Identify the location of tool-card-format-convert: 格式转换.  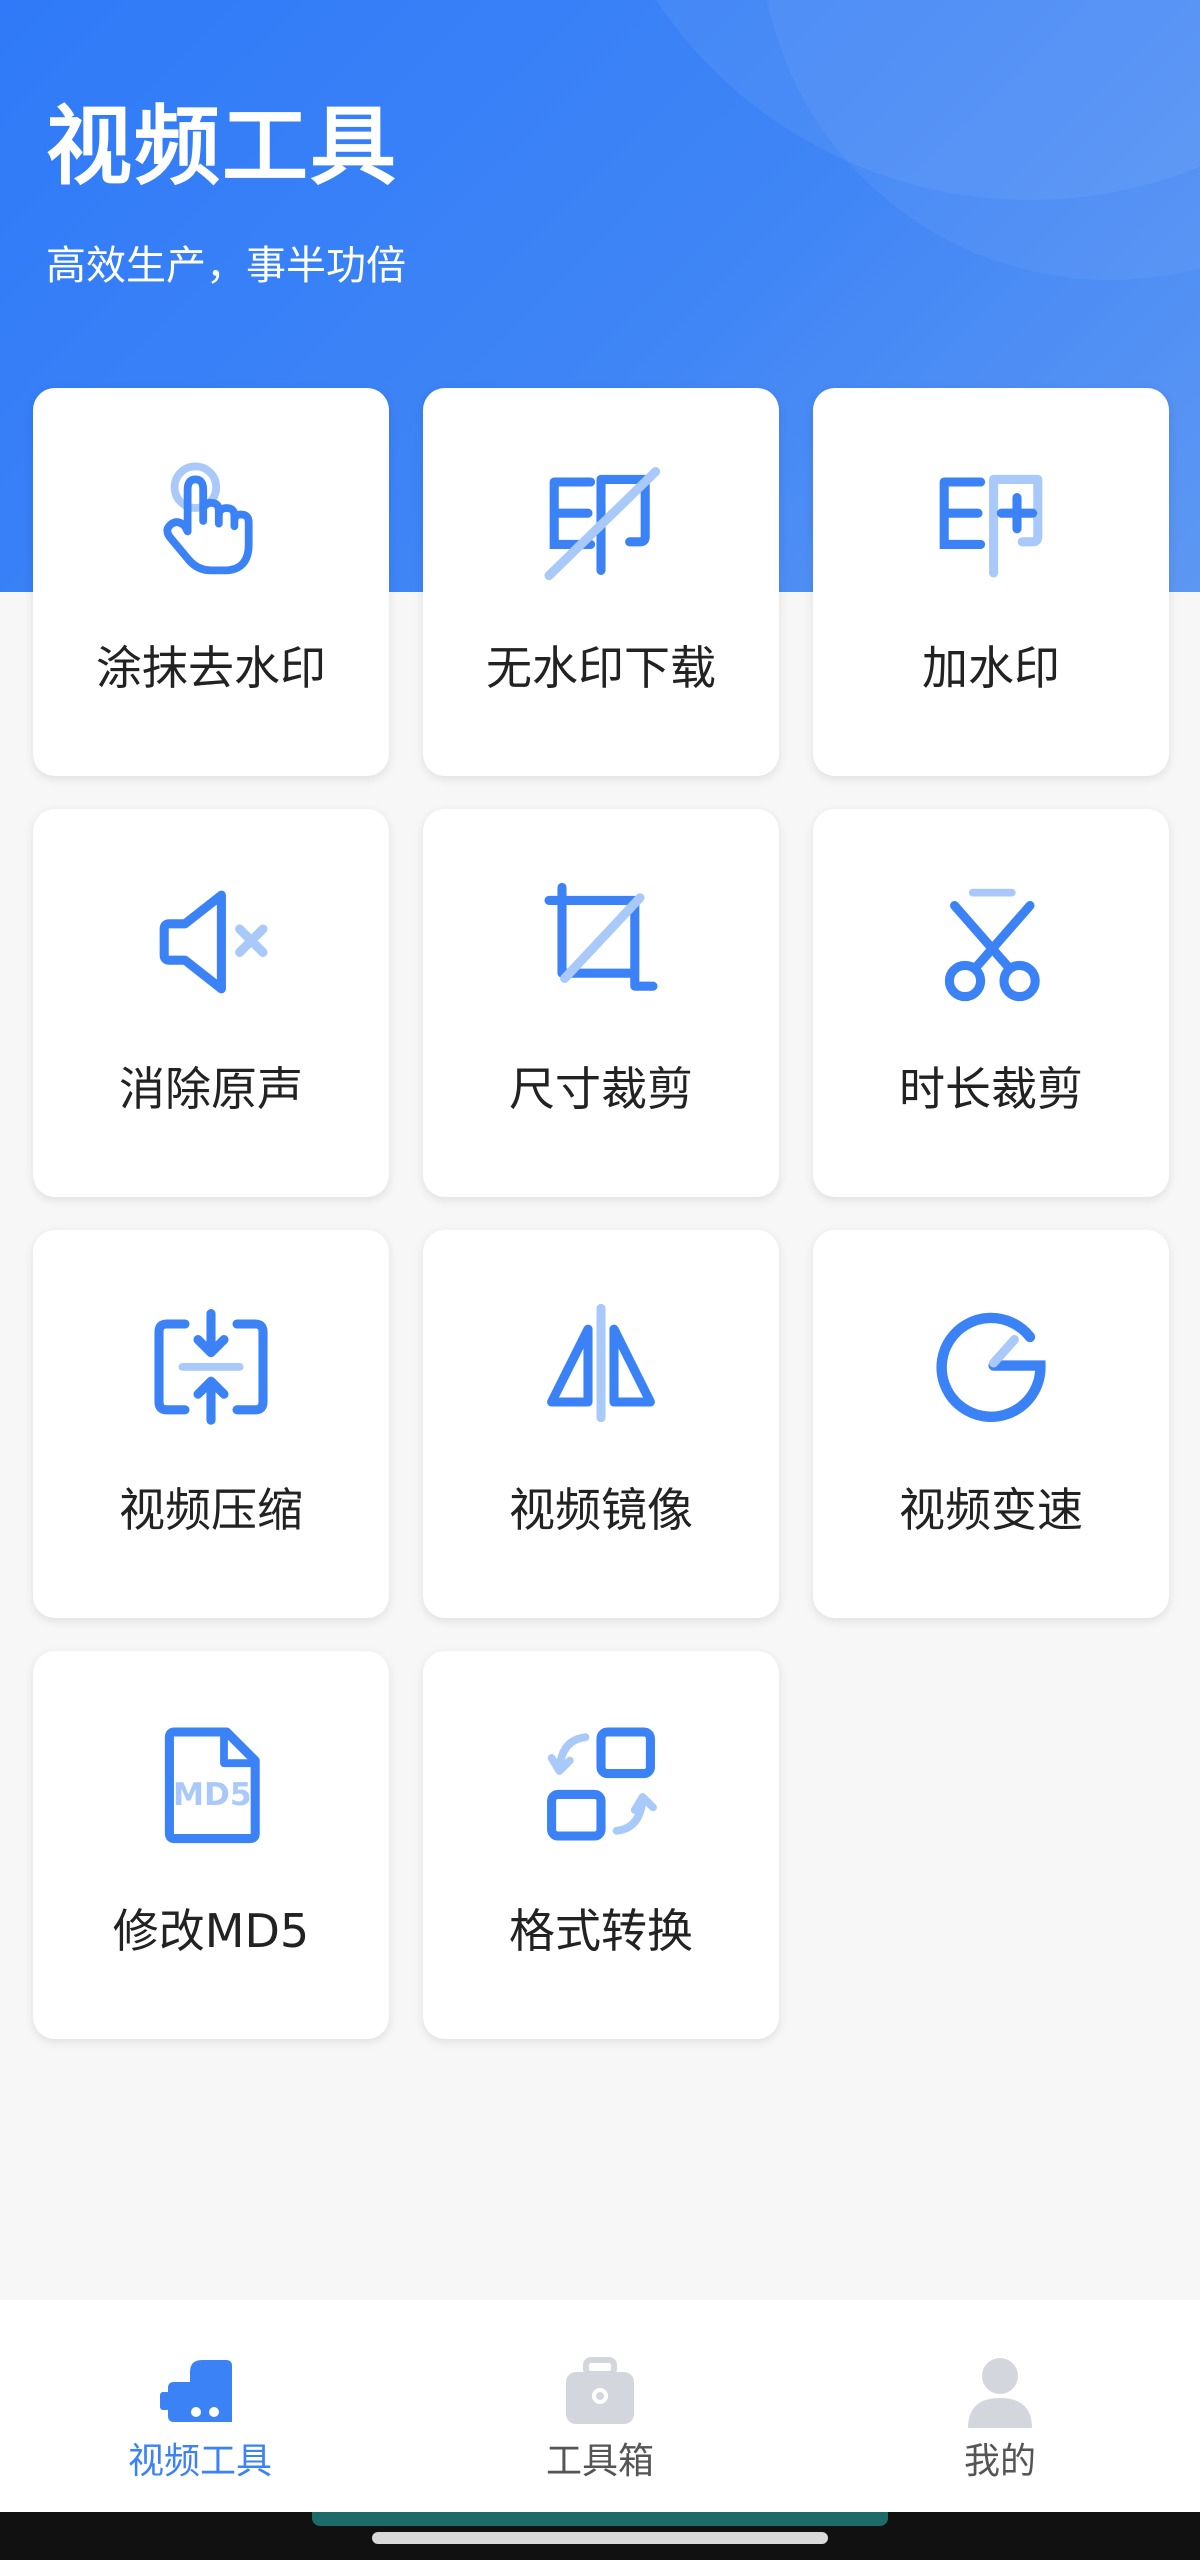
(601, 1845).